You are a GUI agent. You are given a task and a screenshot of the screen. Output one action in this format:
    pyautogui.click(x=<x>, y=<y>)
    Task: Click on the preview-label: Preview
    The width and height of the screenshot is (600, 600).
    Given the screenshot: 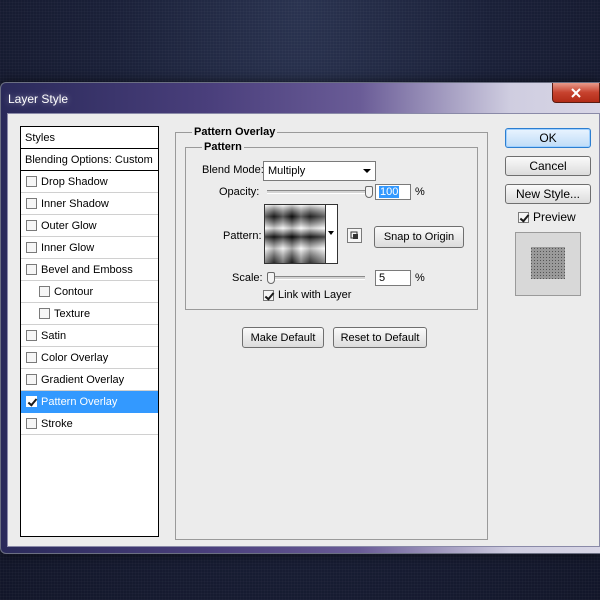 What is the action you would take?
    pyautogui.click(x=554, y=217)
    